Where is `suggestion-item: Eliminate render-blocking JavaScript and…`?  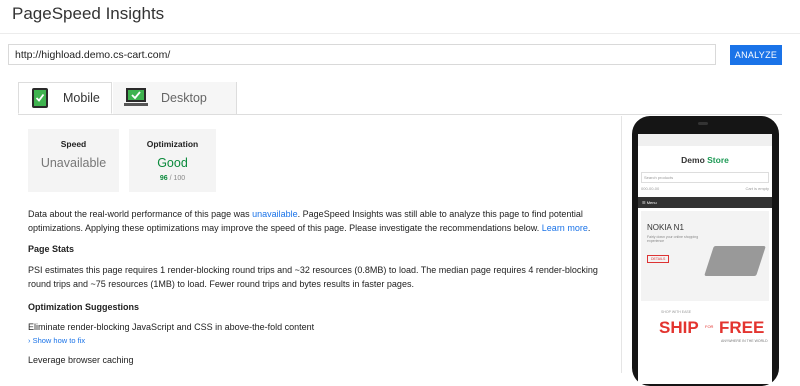
suggestion-item: Eliminate render-blocking JavaScript and… is located at coordinates (171, 327).